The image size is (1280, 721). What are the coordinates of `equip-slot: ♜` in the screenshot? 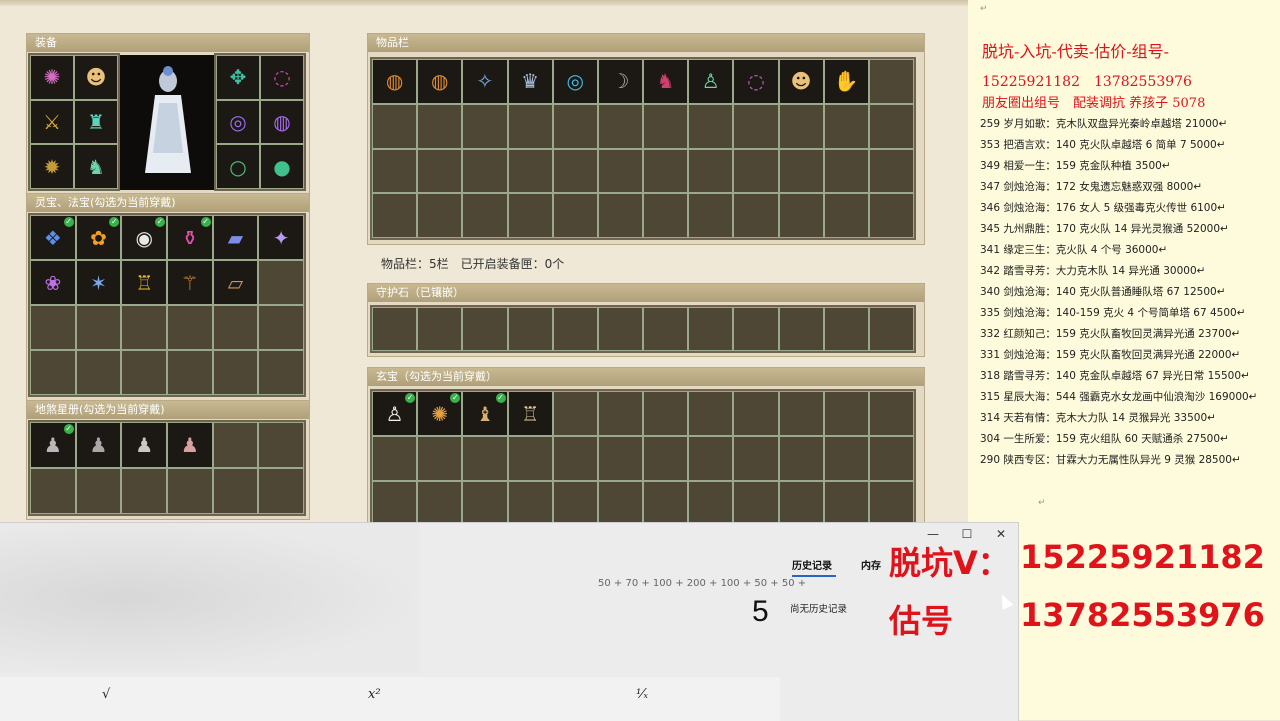 It's located at (96, 122).